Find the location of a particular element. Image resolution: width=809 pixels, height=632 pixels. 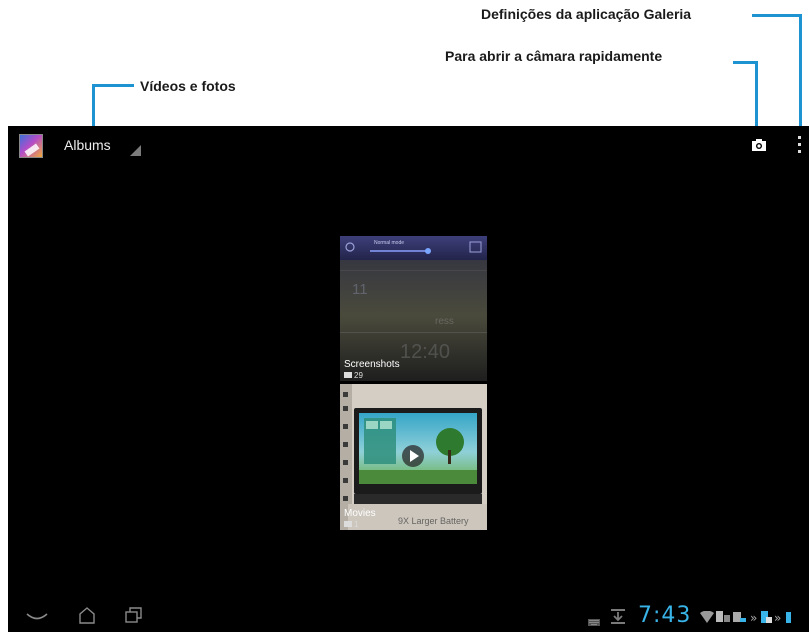

leader-line-albums-h is located at coordinates (113, 85).